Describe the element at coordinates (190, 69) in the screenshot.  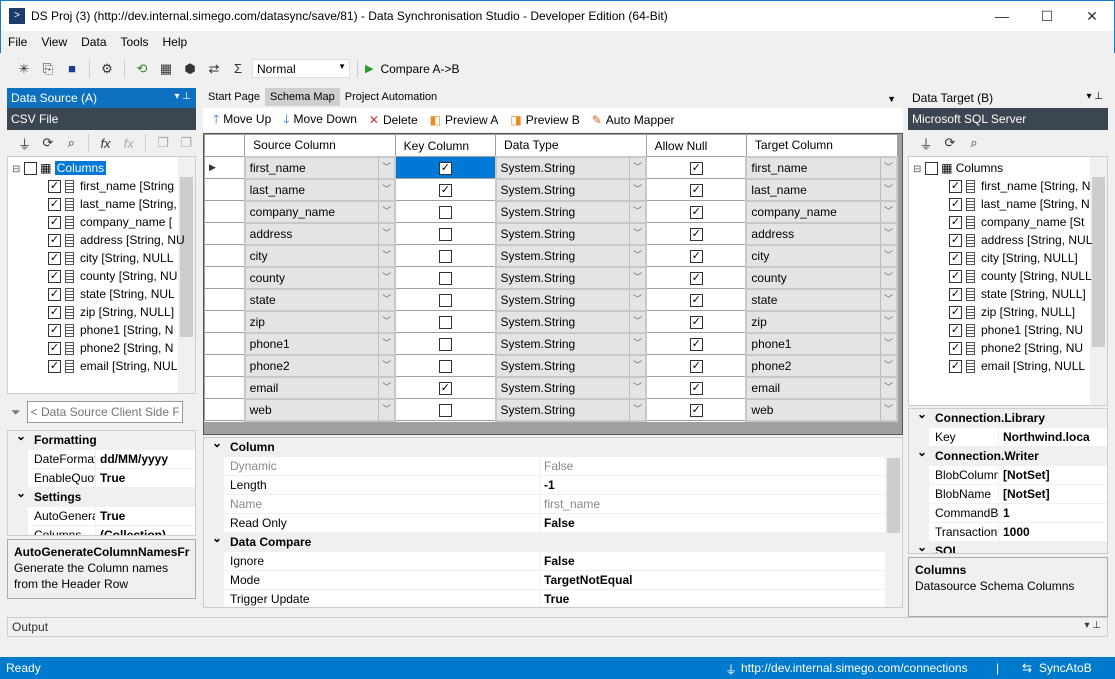
I see `library-icon: ⬢` at that location.